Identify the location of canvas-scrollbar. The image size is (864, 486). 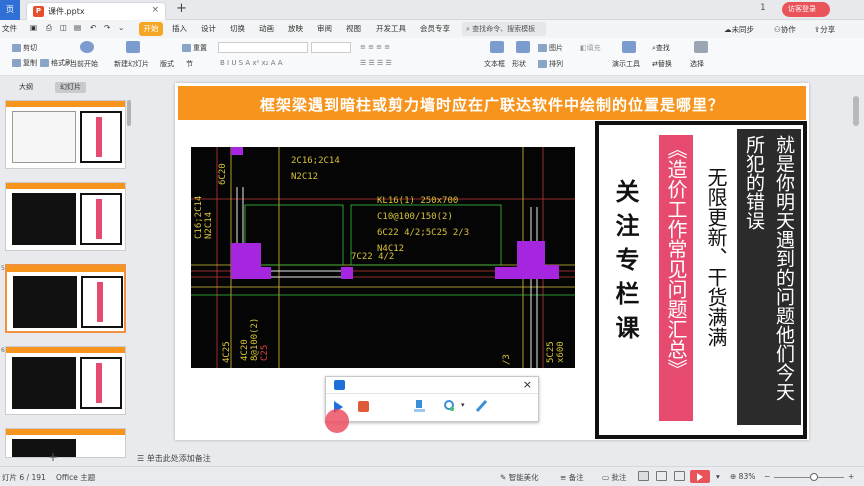
(856, 271).